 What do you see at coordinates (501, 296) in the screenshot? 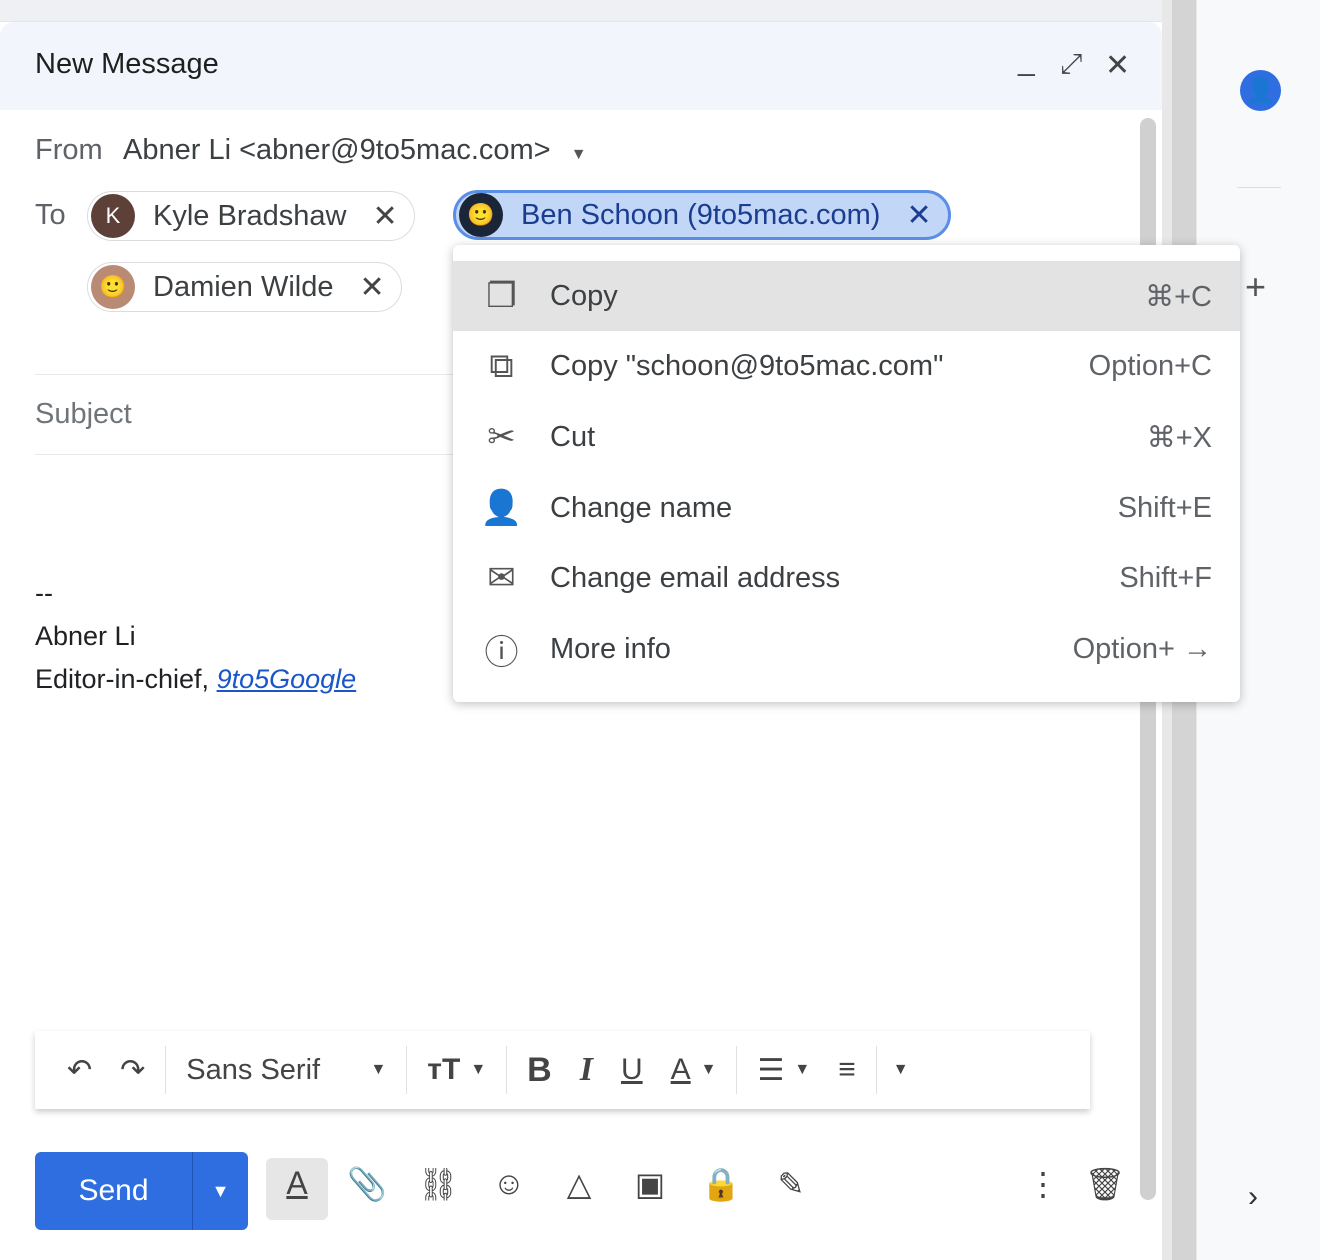
I see `copy-icon: ❐` at bounding box center [501, 296].